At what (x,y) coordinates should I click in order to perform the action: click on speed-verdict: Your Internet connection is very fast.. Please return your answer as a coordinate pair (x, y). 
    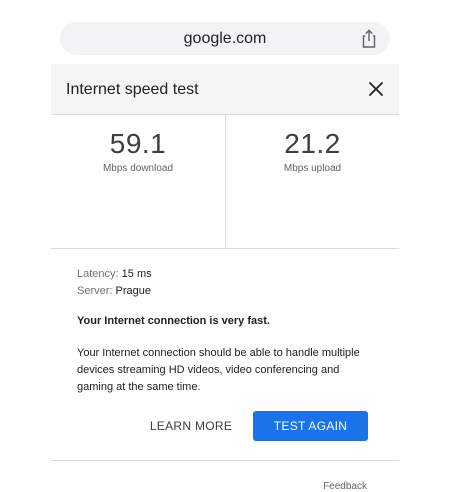
    Looking at the image, I should click on (173, 321).